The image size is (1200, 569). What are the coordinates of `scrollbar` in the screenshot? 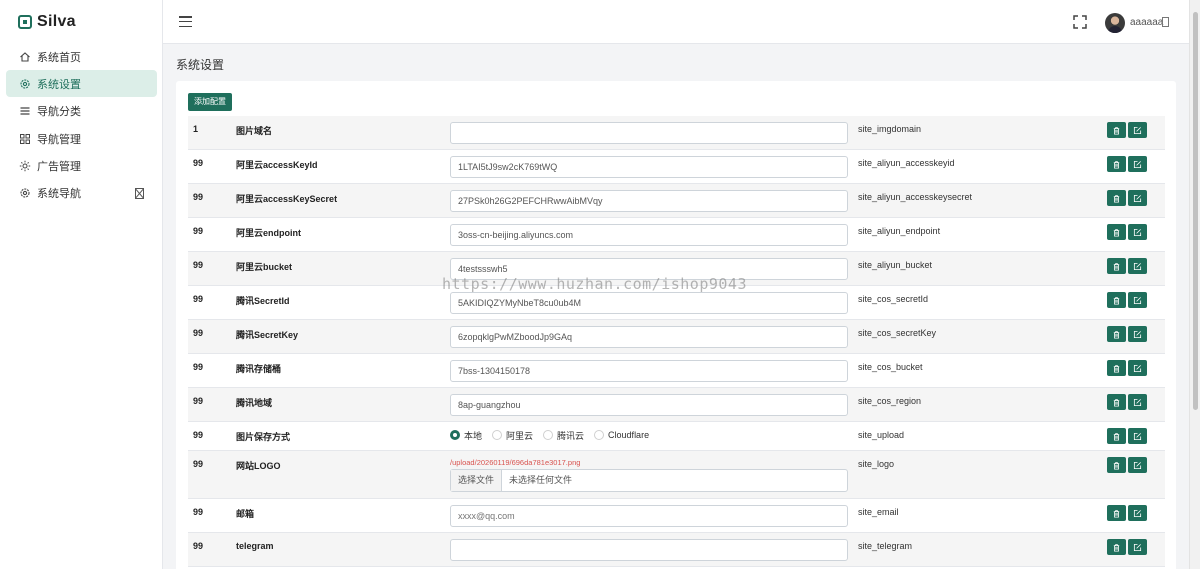 It's located at (1194, 284).